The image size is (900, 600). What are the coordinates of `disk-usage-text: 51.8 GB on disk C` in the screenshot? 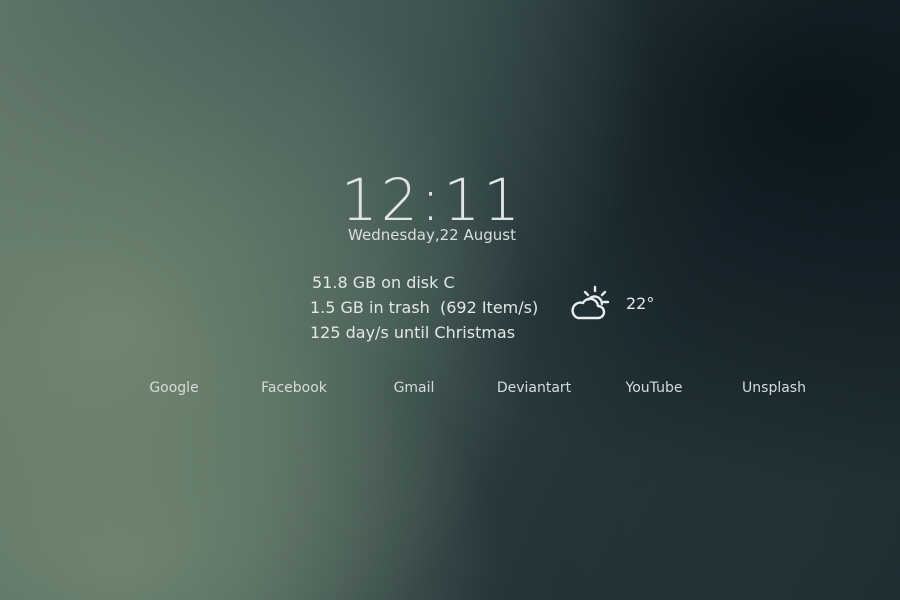 It's located at (383, 282).